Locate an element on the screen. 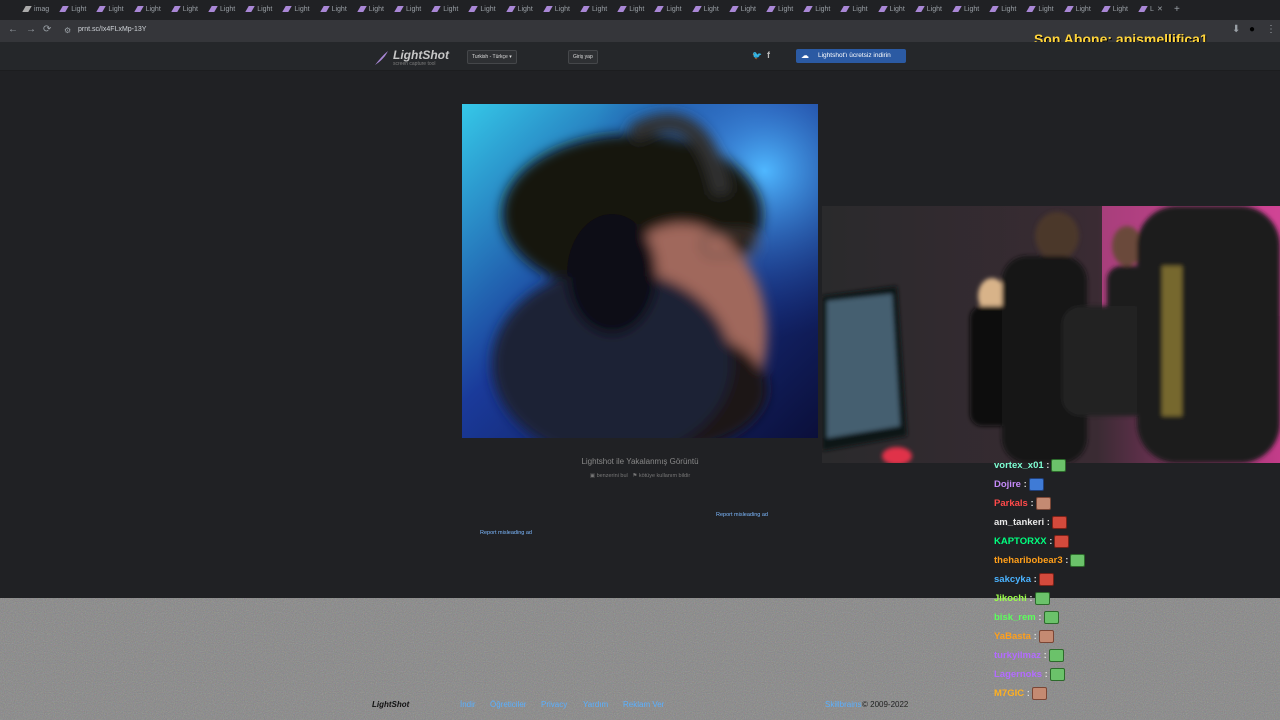 Image resolution: width=1280 pixels, height=720 pixels. footer-logo: LightShot is located at coordinates (390, 704).